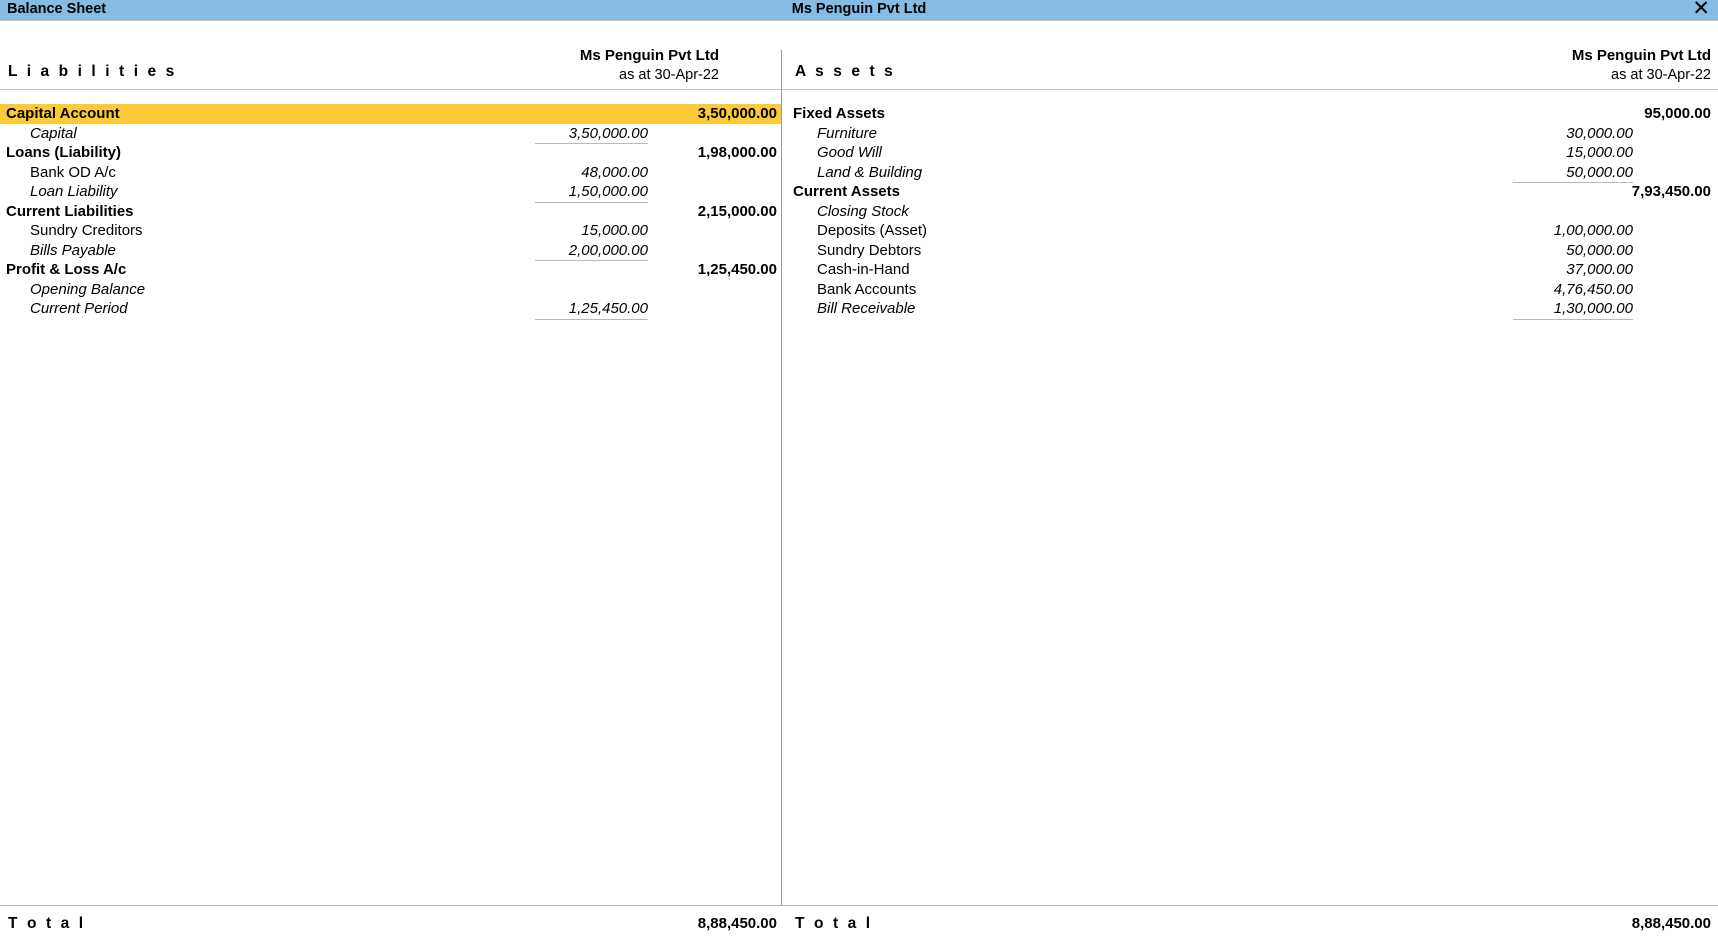  What do you see at coordinates (390, 925) in the screenshot?
I see `liabilities-total-cell: T o t a l 8,88,450.00` at bounding box center [390, 925].